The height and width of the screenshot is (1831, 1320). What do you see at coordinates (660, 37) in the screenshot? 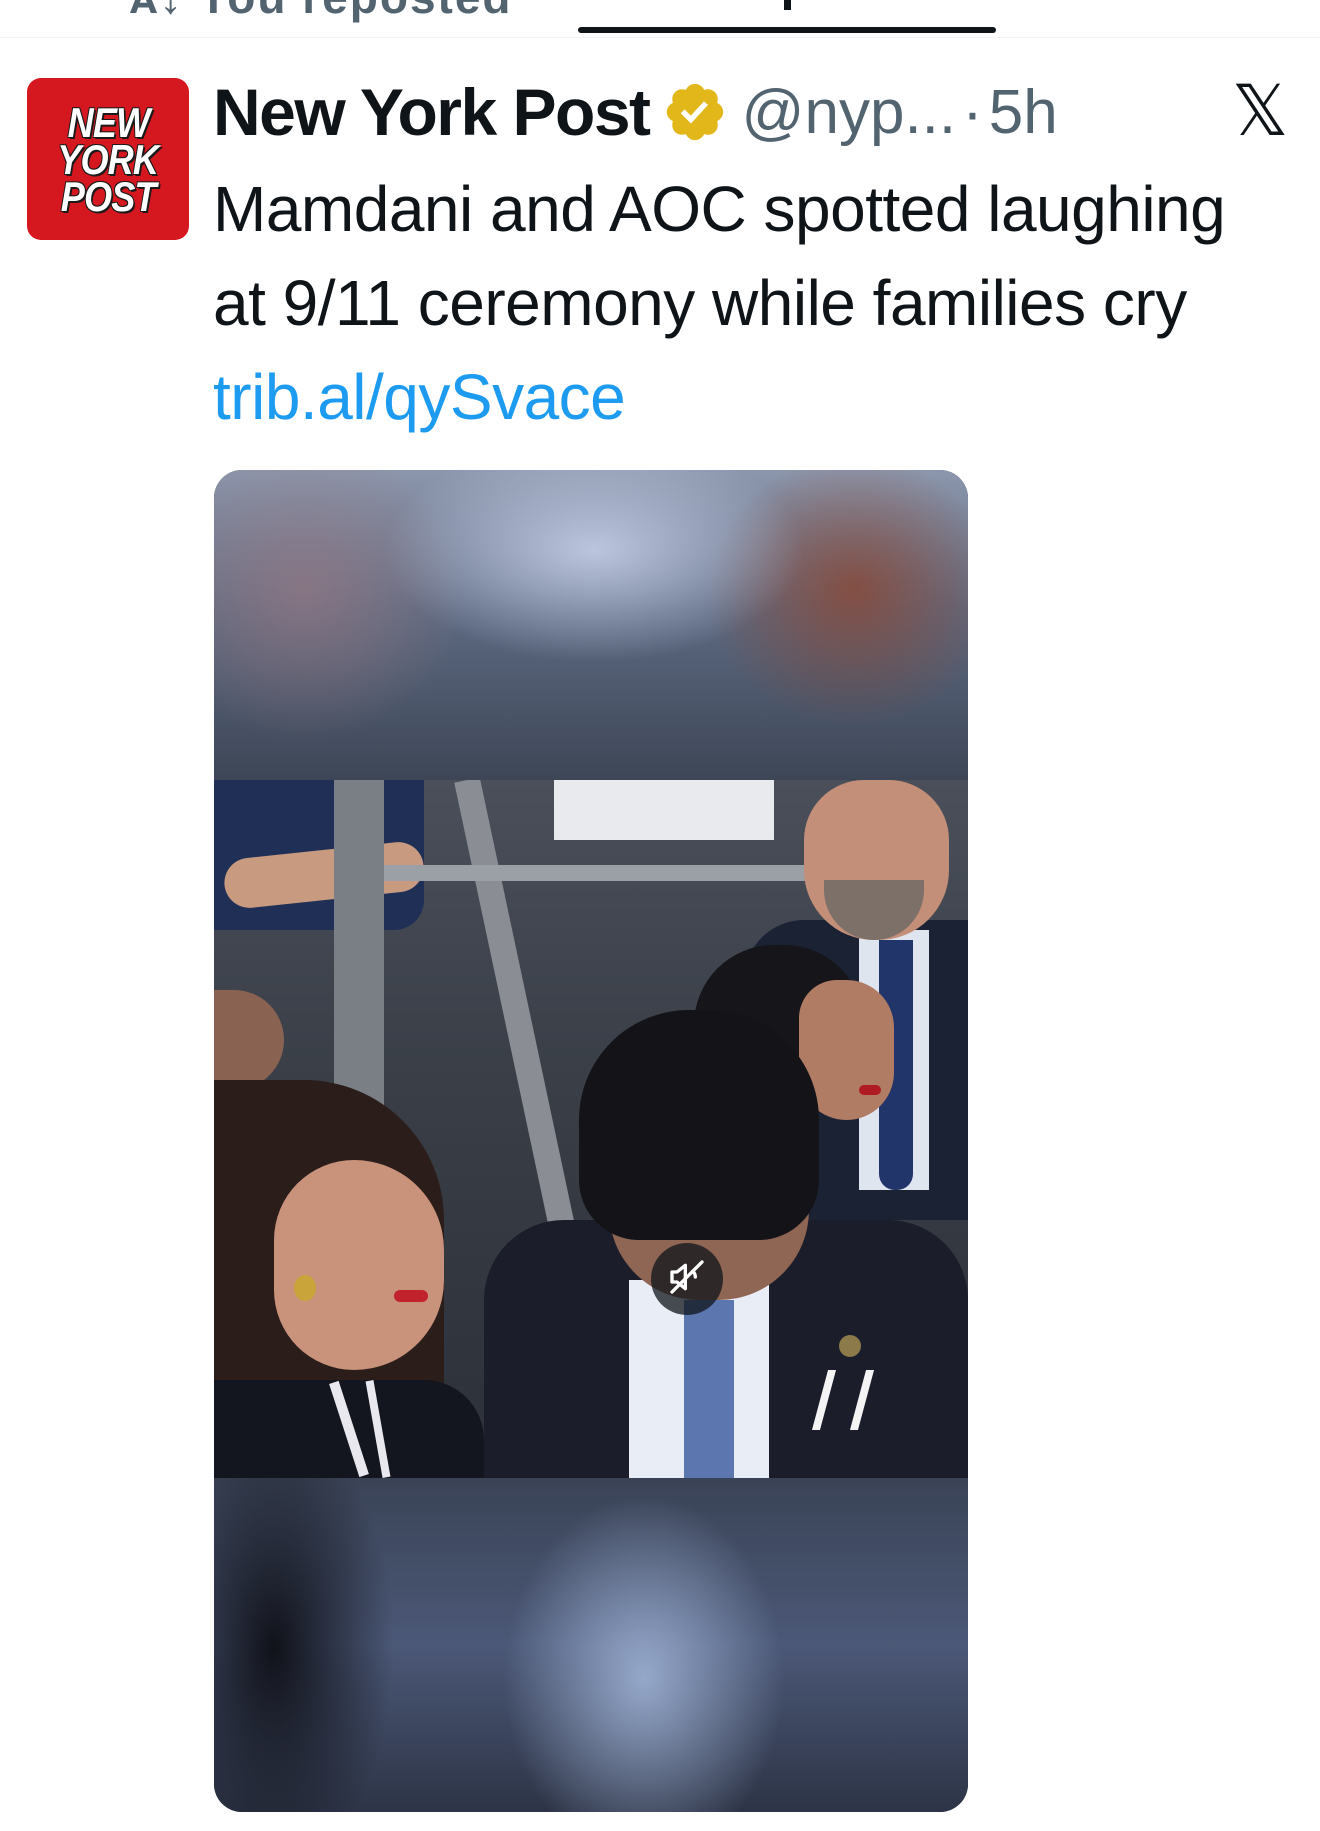
I see `divider` at bounding box center [660, 37].